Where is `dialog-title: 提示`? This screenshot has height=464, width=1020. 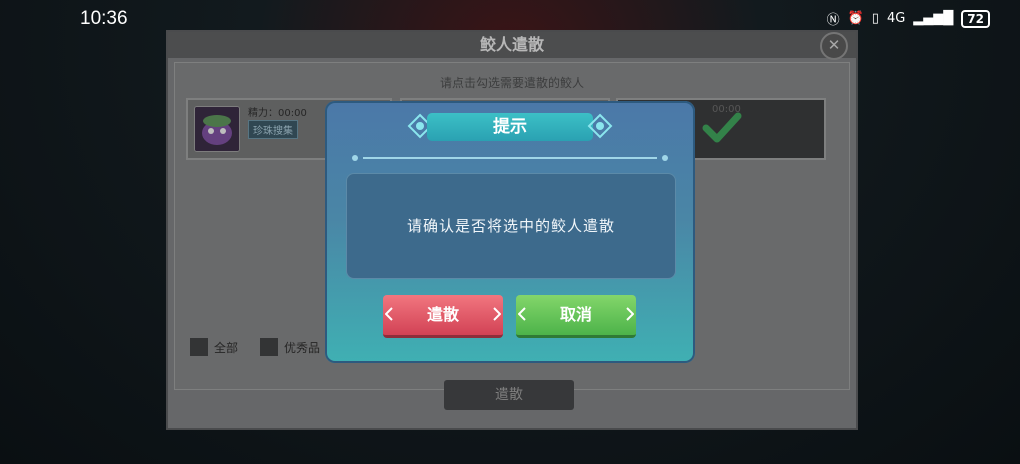 dialog-title: 提示 is located at coordinates (510, 127).